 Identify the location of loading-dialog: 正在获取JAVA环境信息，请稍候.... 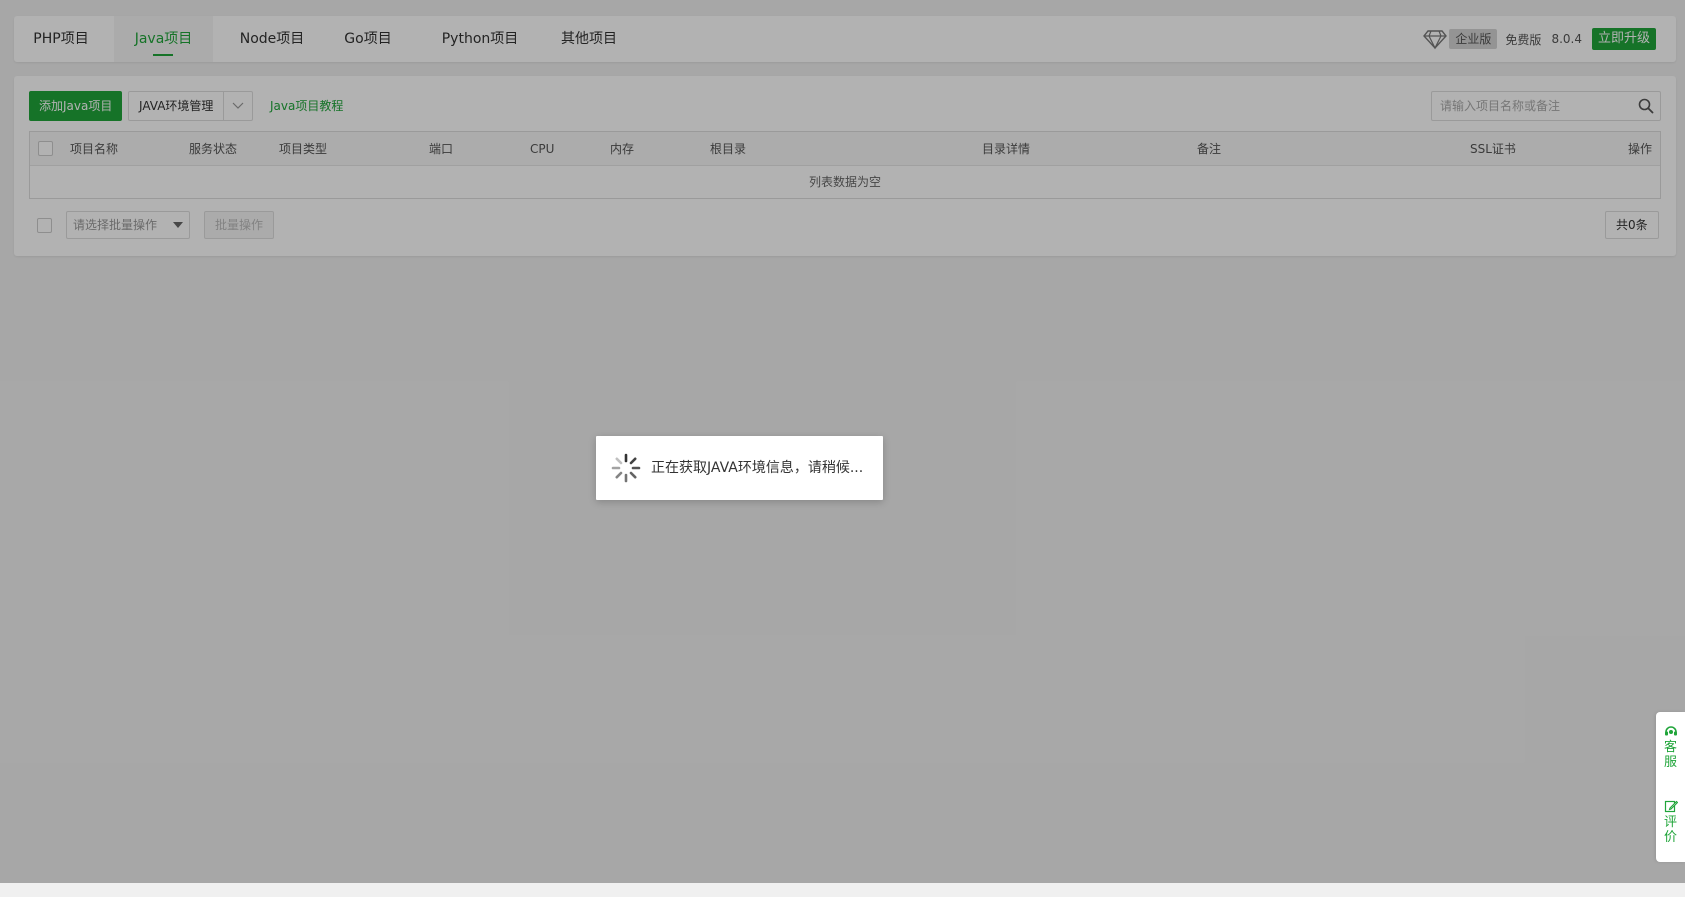
(739, 468).